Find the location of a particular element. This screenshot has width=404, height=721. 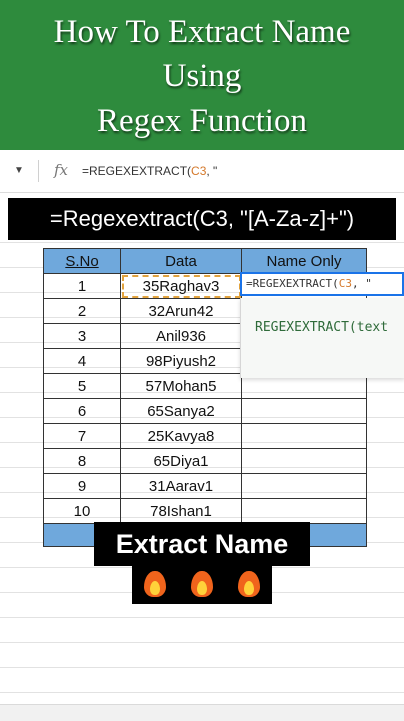

editor-ref: C3 is located at coordinates (345, 283).